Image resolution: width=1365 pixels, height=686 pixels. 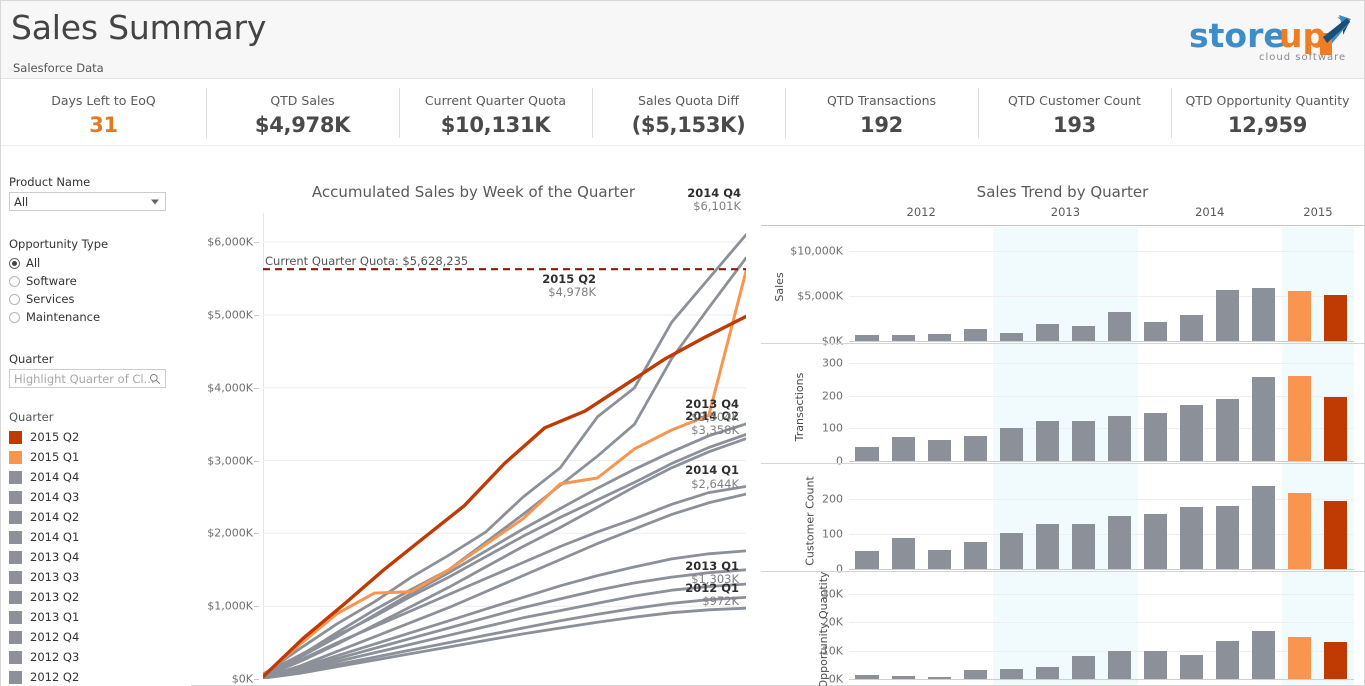 I want to click on kpi-qtd-customer-count: QTD Customer Count 193, so click(x=1074, y=112).